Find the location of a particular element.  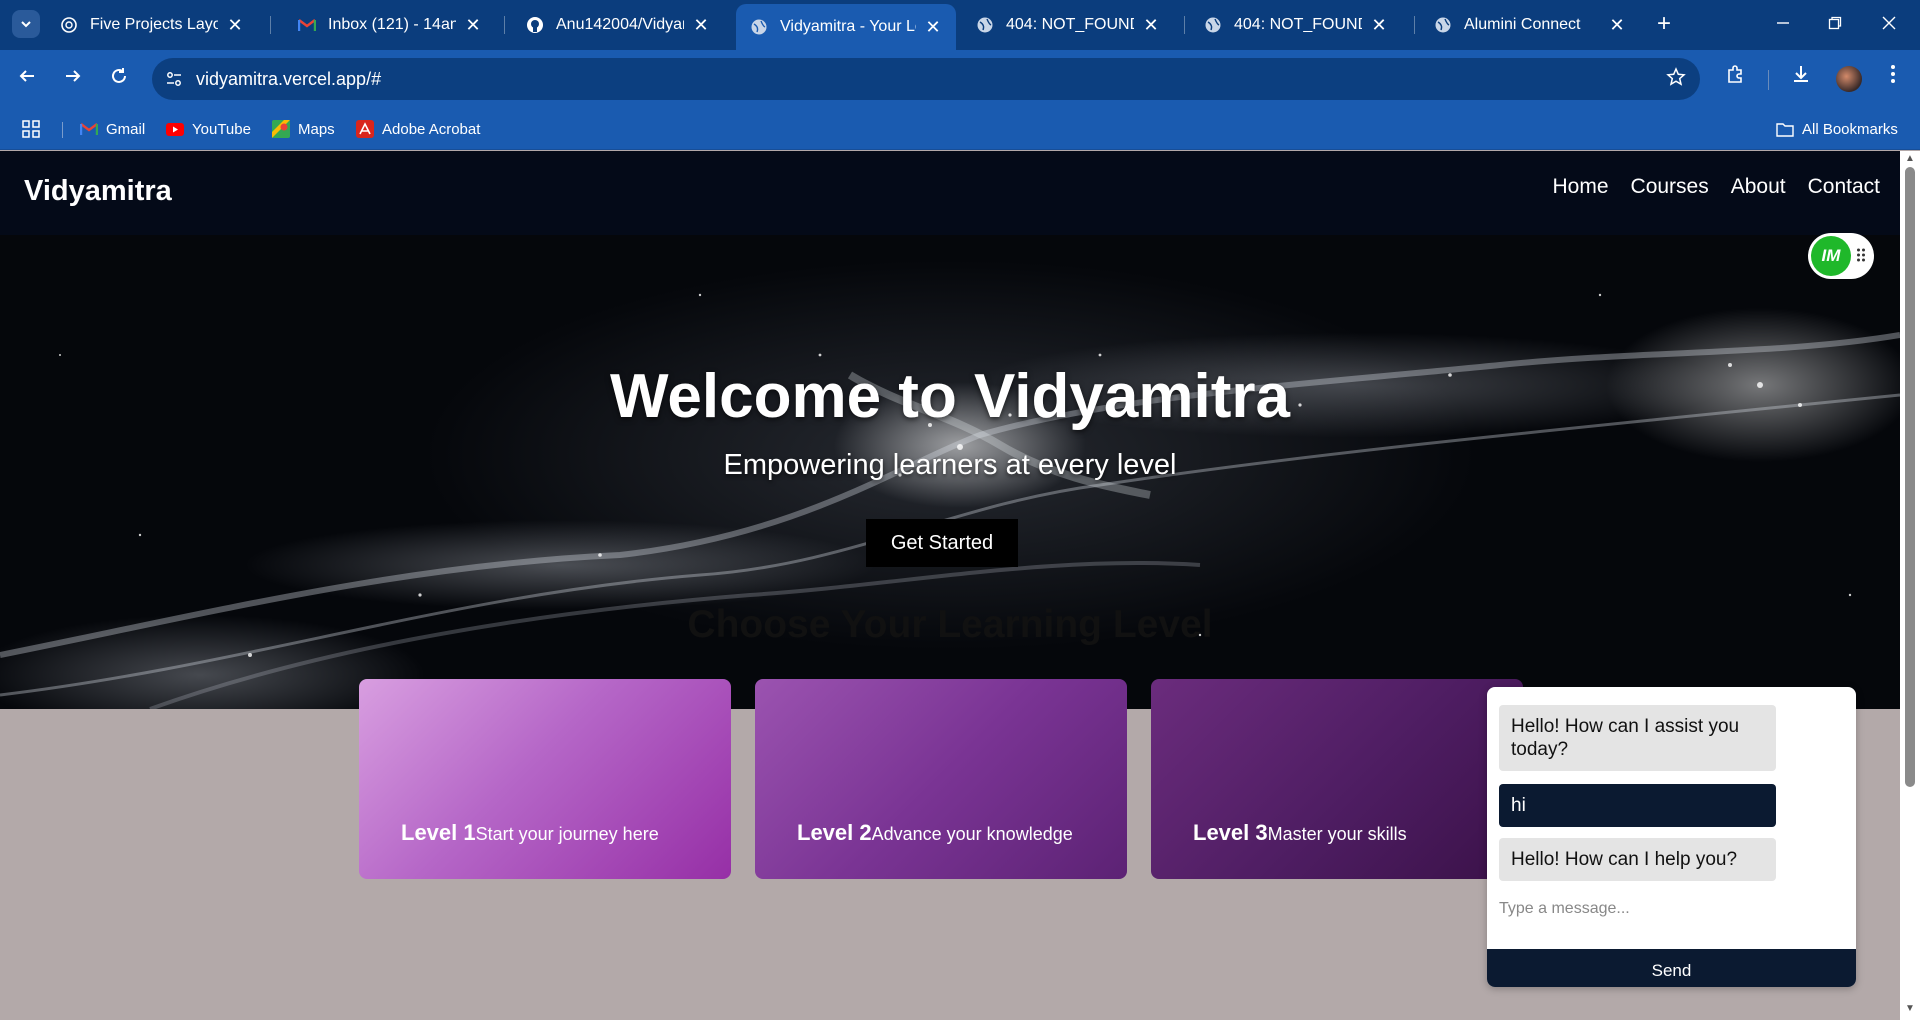

download-icon is located at coordinates (1801, 78).